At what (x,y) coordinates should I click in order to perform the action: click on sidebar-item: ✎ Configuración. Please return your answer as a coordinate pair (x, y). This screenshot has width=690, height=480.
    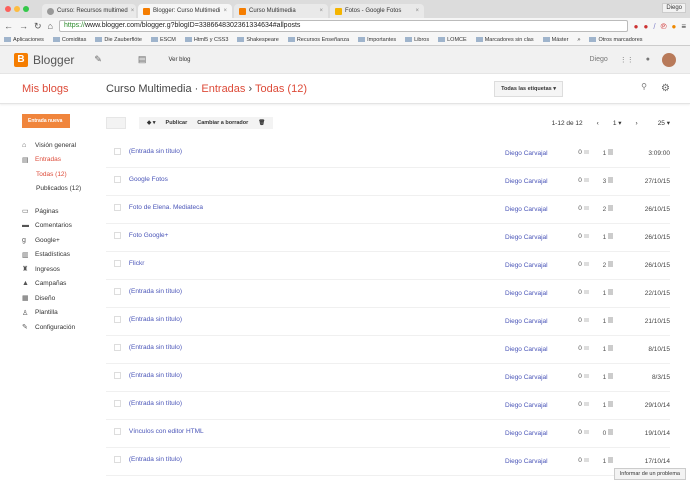
    Looking at the image, I should click on (50, 327).